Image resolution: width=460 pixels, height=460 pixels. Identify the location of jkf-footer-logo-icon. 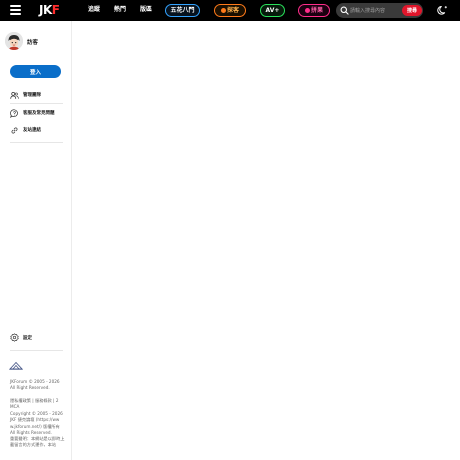
(16, 365).